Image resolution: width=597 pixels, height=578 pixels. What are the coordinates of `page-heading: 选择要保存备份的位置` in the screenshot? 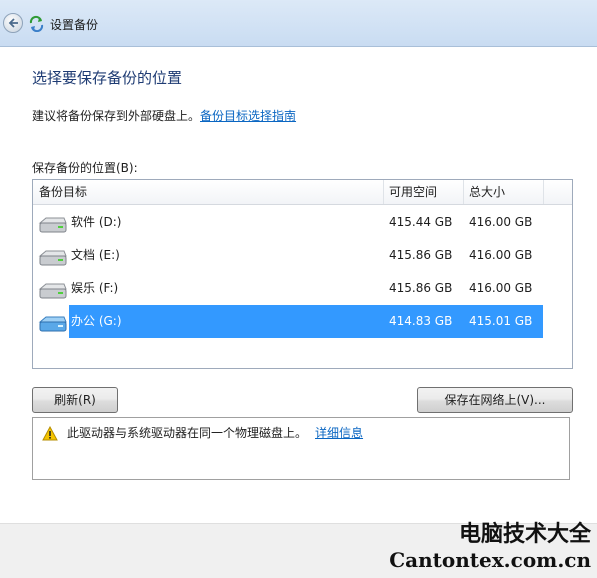 It's located at (107, 78).